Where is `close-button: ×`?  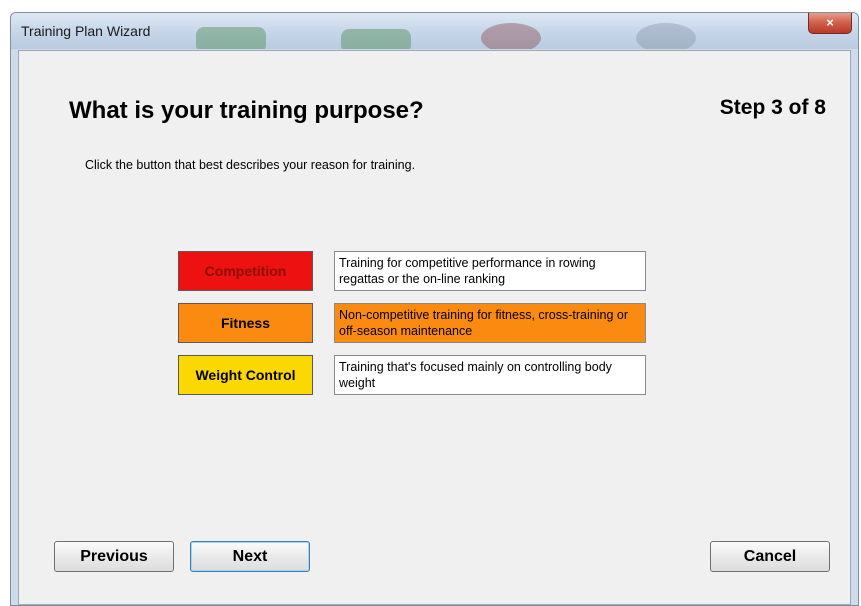
close-button: × is located at coordinates (830, 23).